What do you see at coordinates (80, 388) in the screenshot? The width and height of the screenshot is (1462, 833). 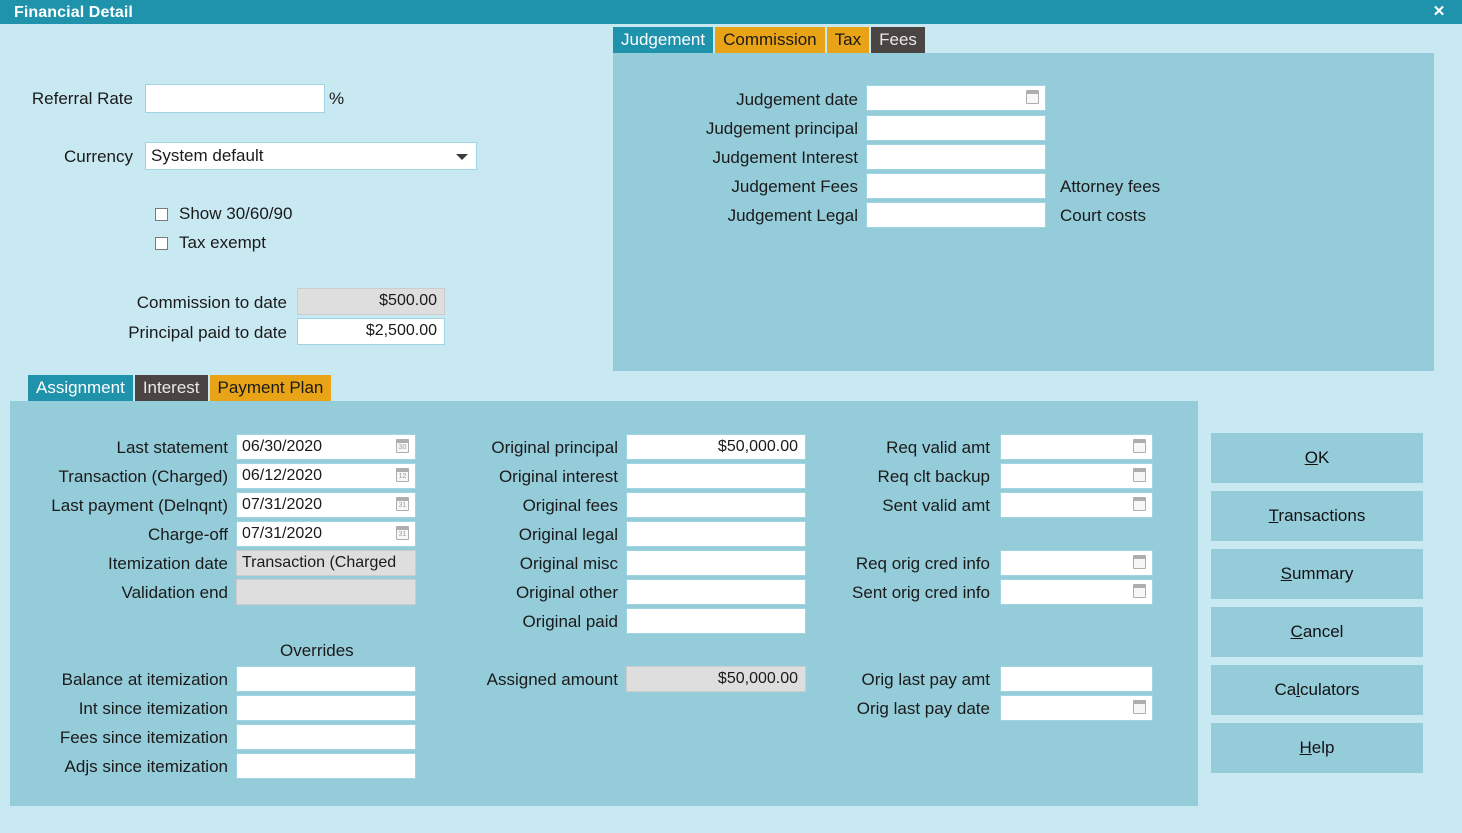 I see `tab-assignment: Assignment` at bounding box center [80, 388].